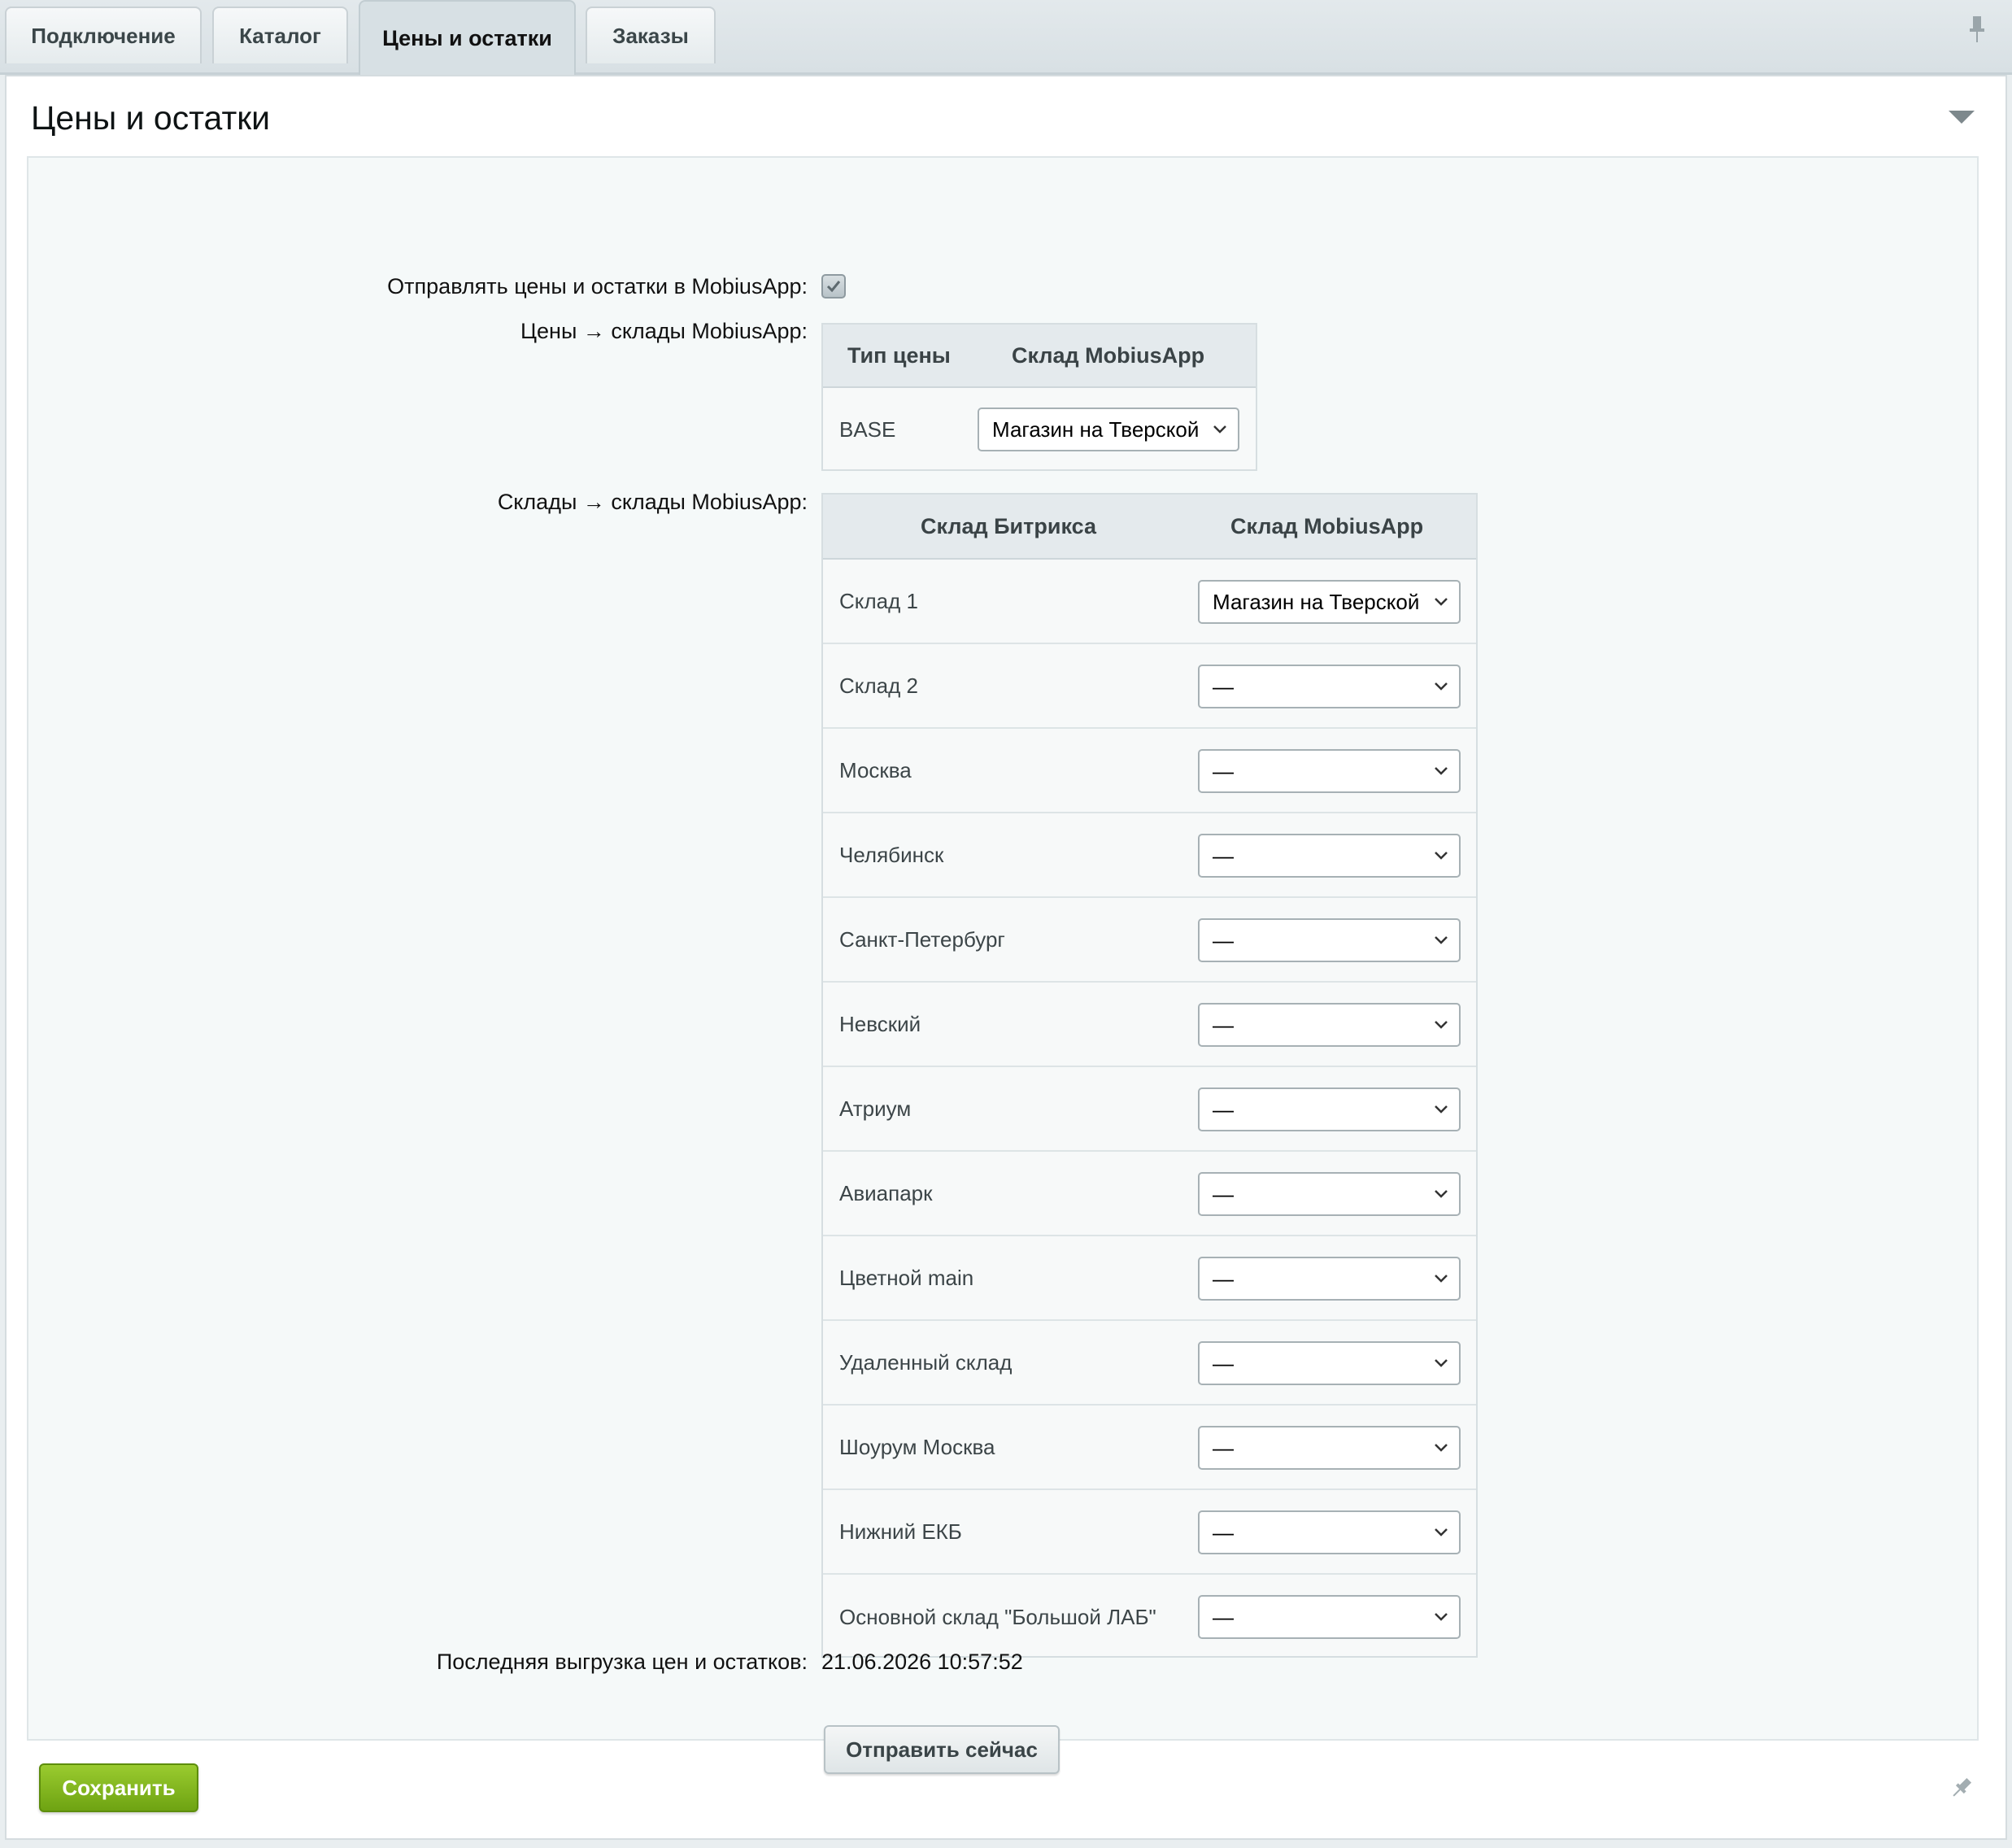 Image resolution: width=2012 pixels, height=1848 pixels. I want to click on header-bitrix-store: Склад Битрикса, so click(1009, 525).